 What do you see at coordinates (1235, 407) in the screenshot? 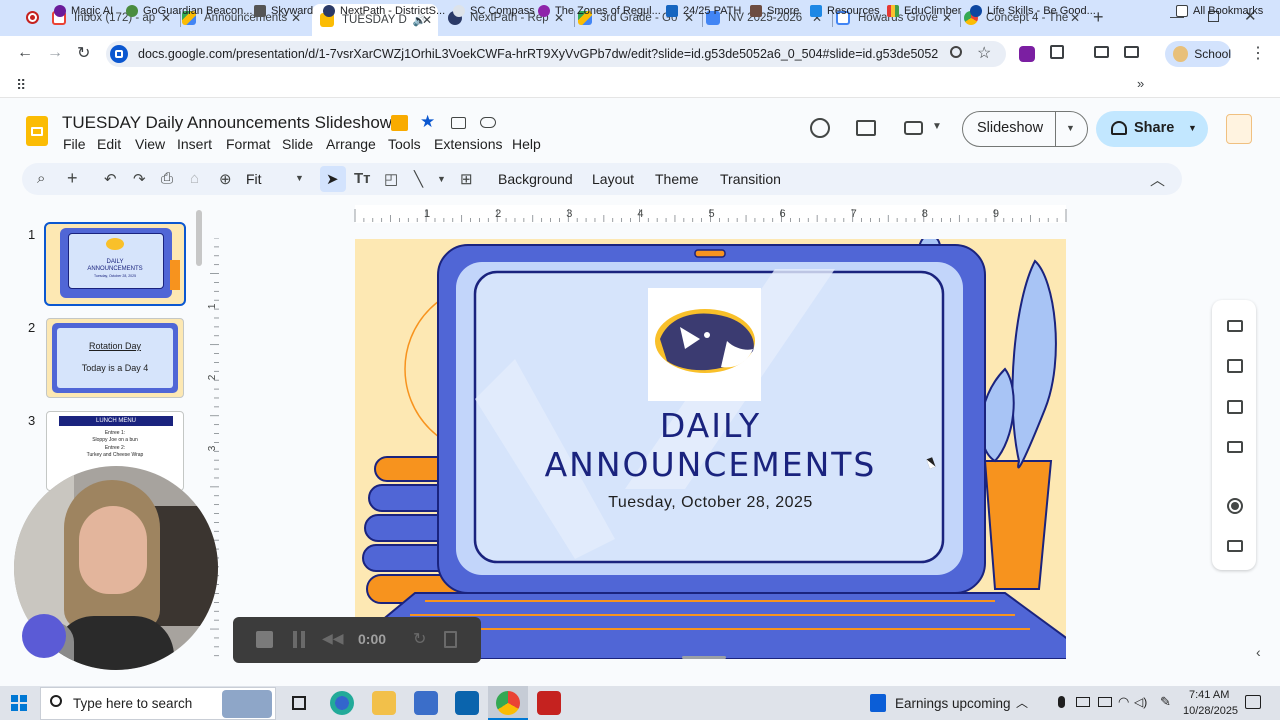
I see `contacts-icon` at bounding box center [1235, 407].